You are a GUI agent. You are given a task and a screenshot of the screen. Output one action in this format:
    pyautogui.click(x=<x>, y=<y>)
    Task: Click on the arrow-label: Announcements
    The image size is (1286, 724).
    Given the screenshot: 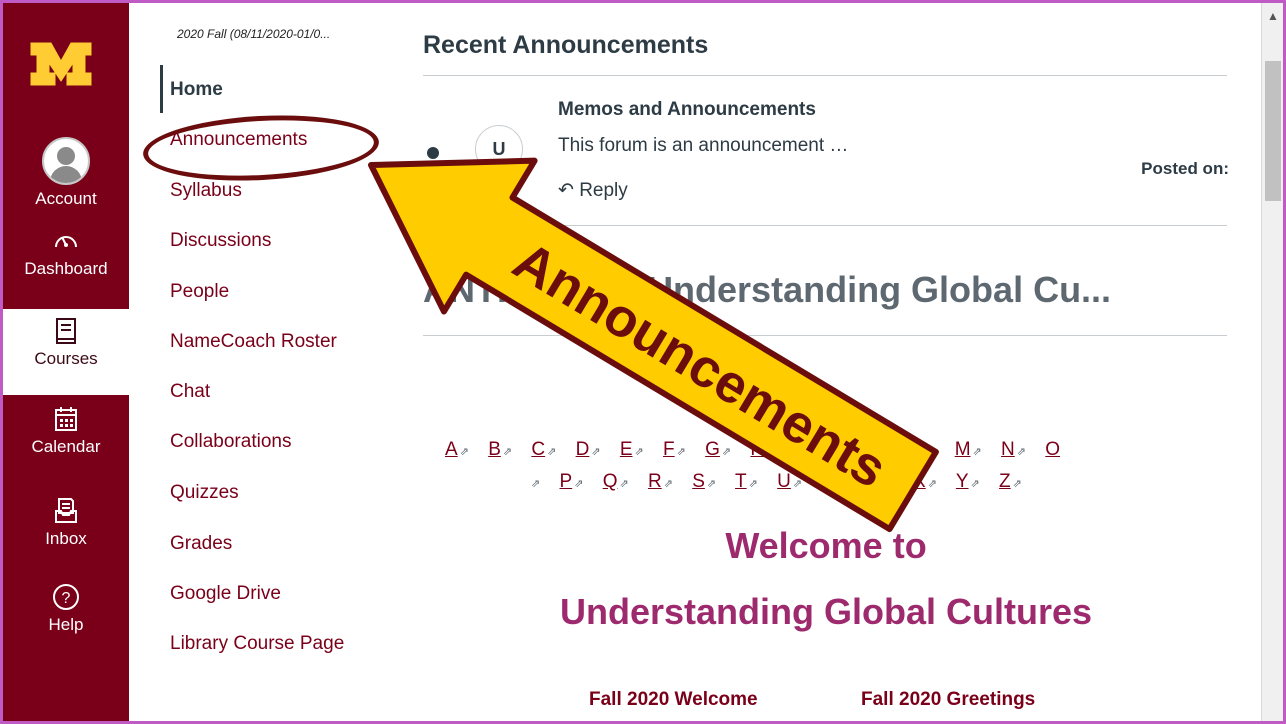 What is the action you would take?
    pyautogui.click(x=700, y=364)
    